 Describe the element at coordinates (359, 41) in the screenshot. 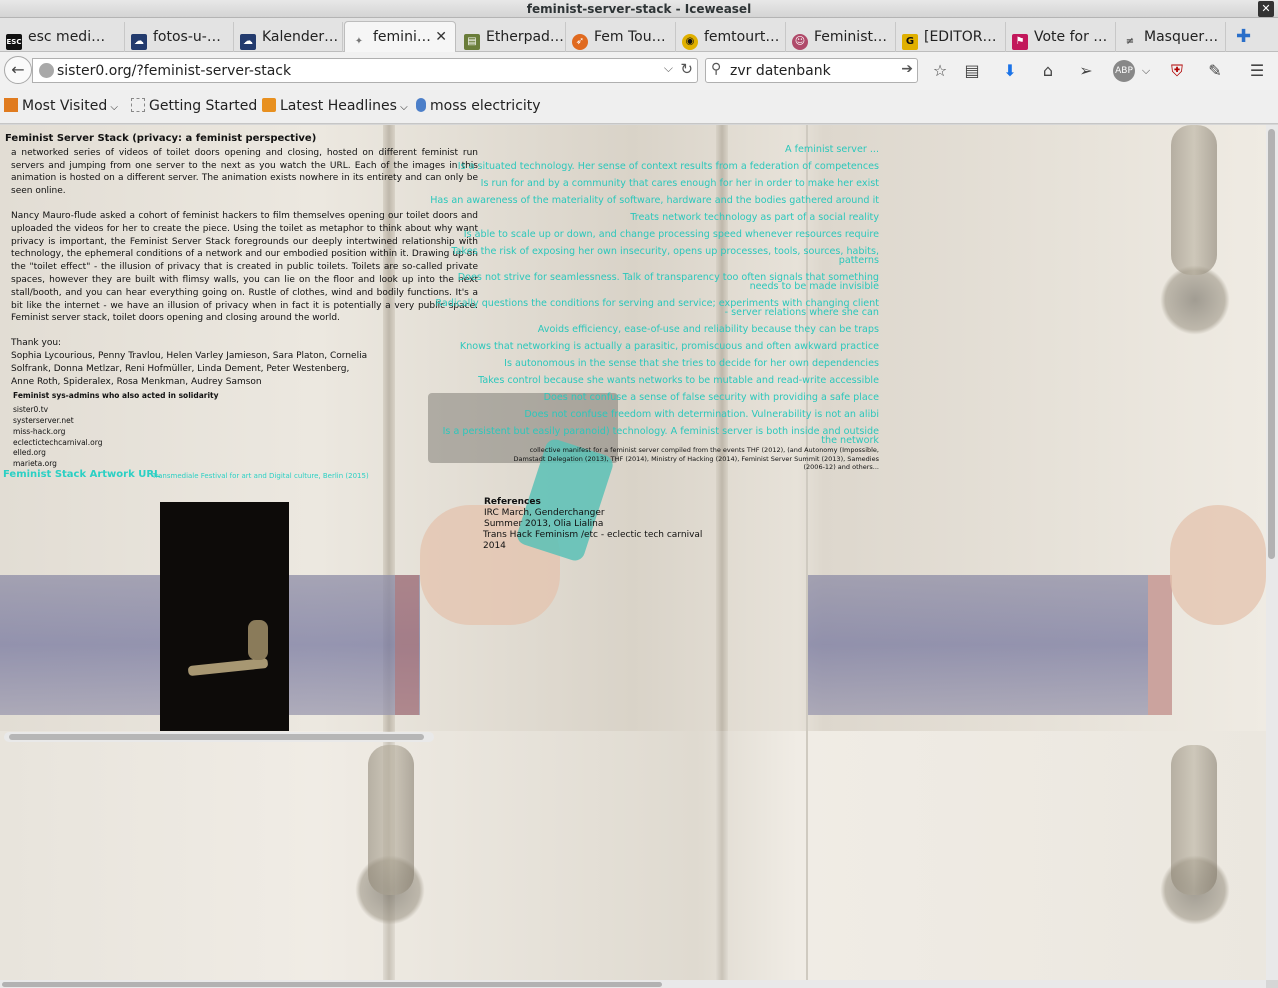

I see `sparkle-icon: ✦` at that location.